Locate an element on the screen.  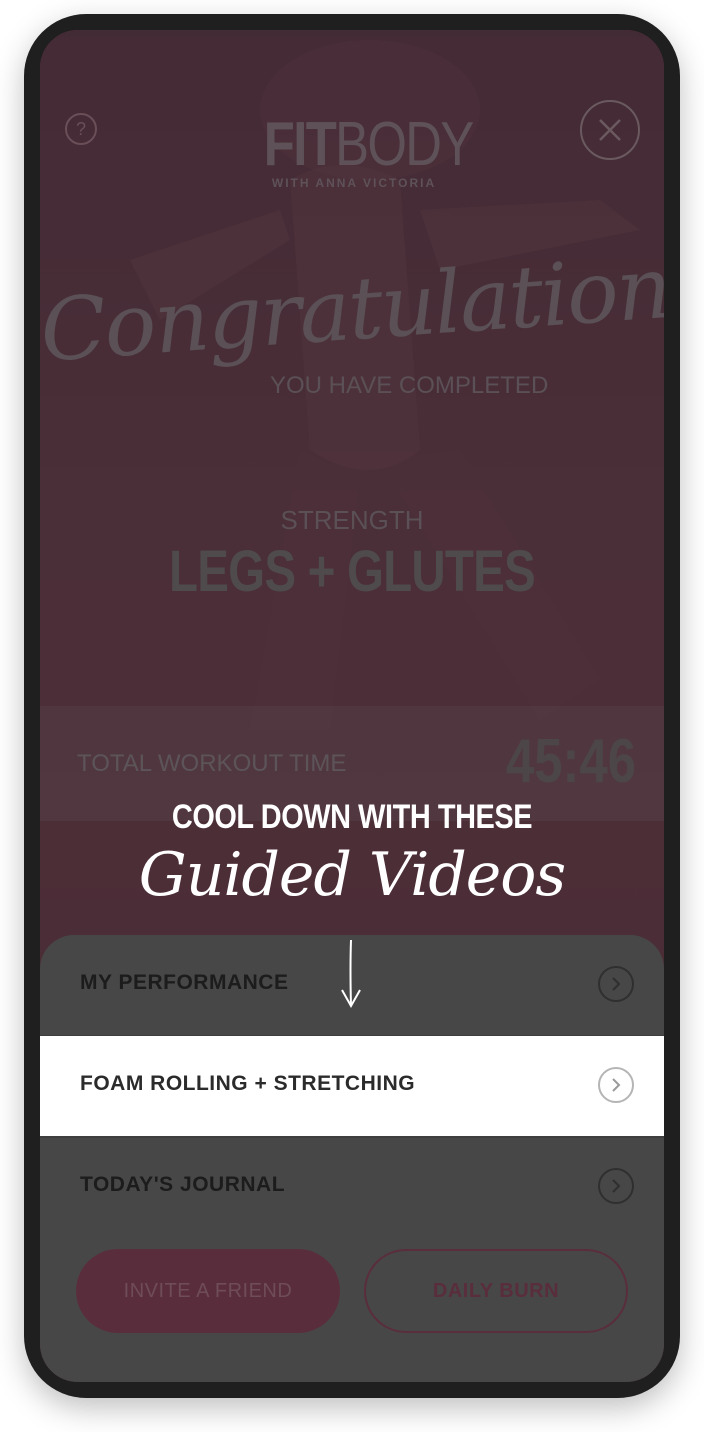
completed-subheadline: YOU HAVE COMPLETED is located at coordinates (409, 385).